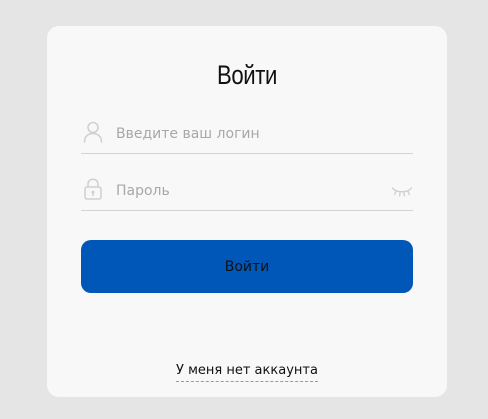  Describe the element at coordinates (93, 132) in the screenshot. I see `user-icon` at that location.